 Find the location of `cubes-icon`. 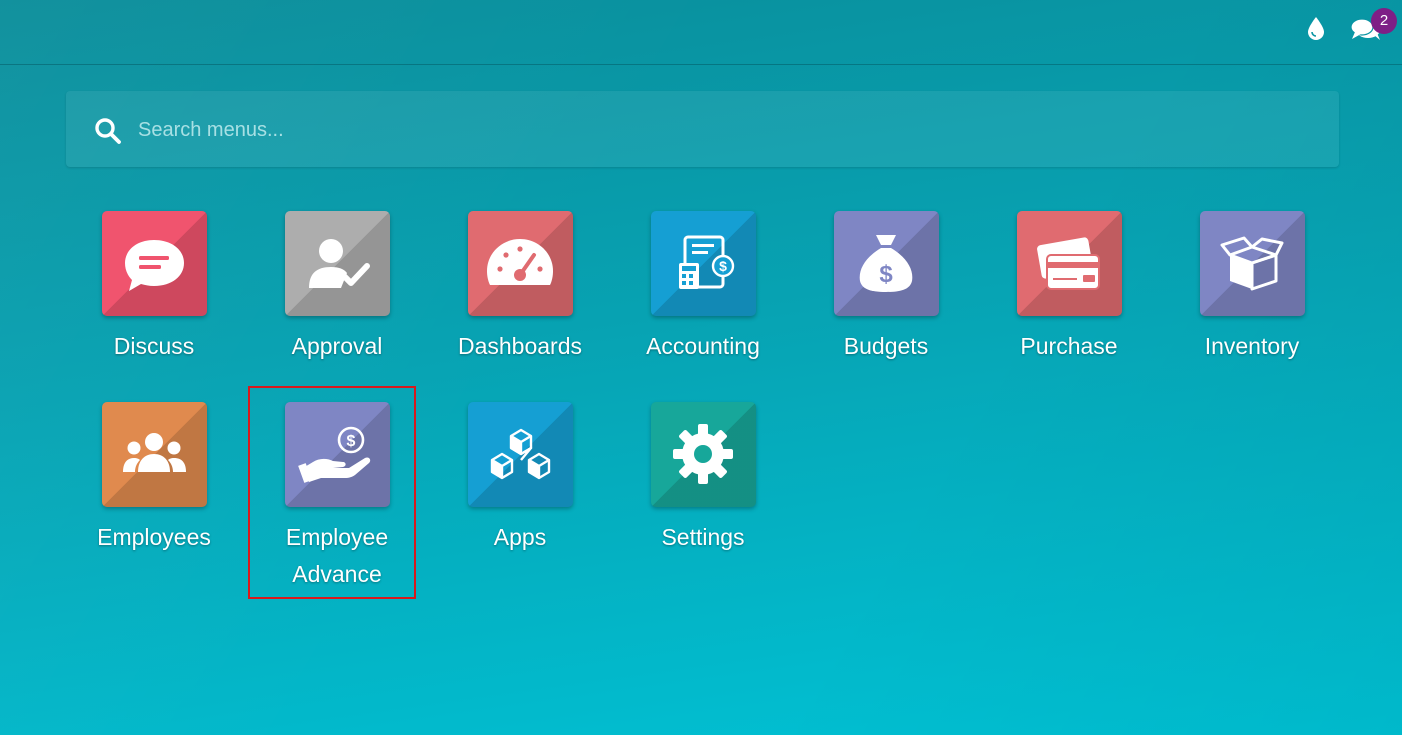

cubes-icon is located at coordinates (520, 454).